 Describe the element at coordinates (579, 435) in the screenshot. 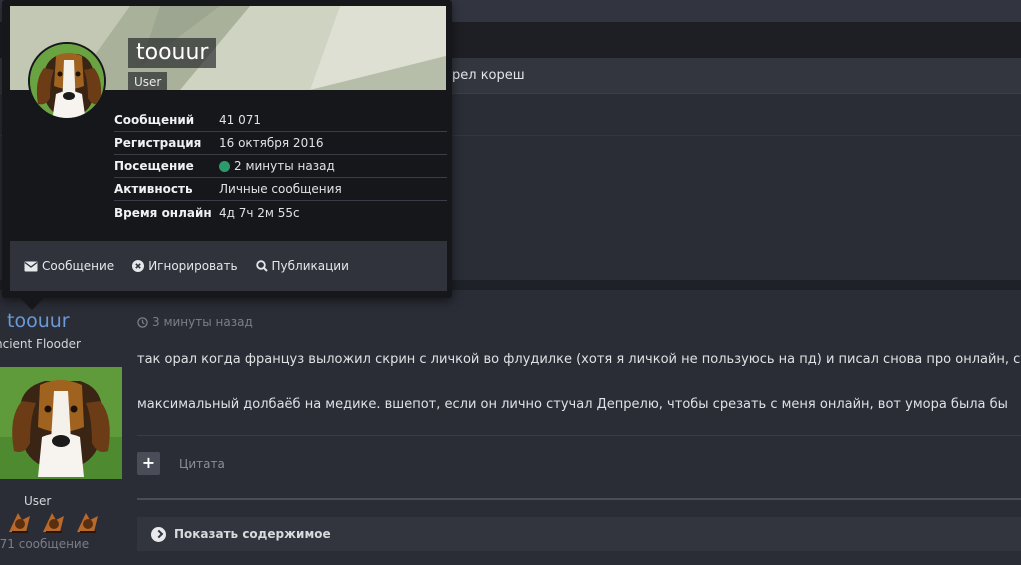

I see `post-divider` at that location.